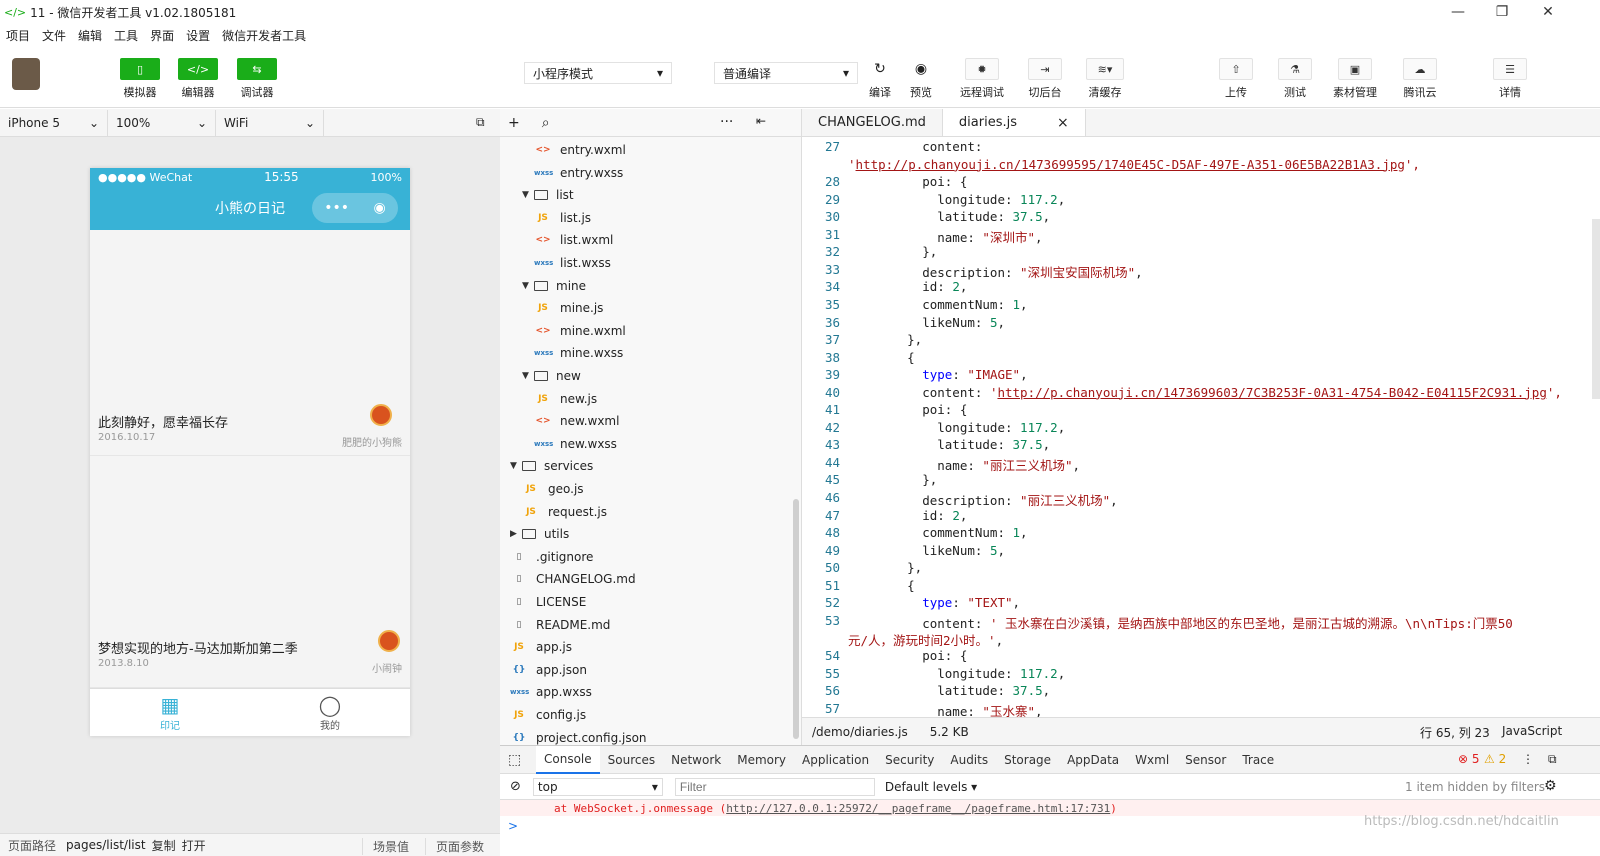 The image size is (1600, 856). I want to click on close-window-button: ✕, so click(1548, 12).